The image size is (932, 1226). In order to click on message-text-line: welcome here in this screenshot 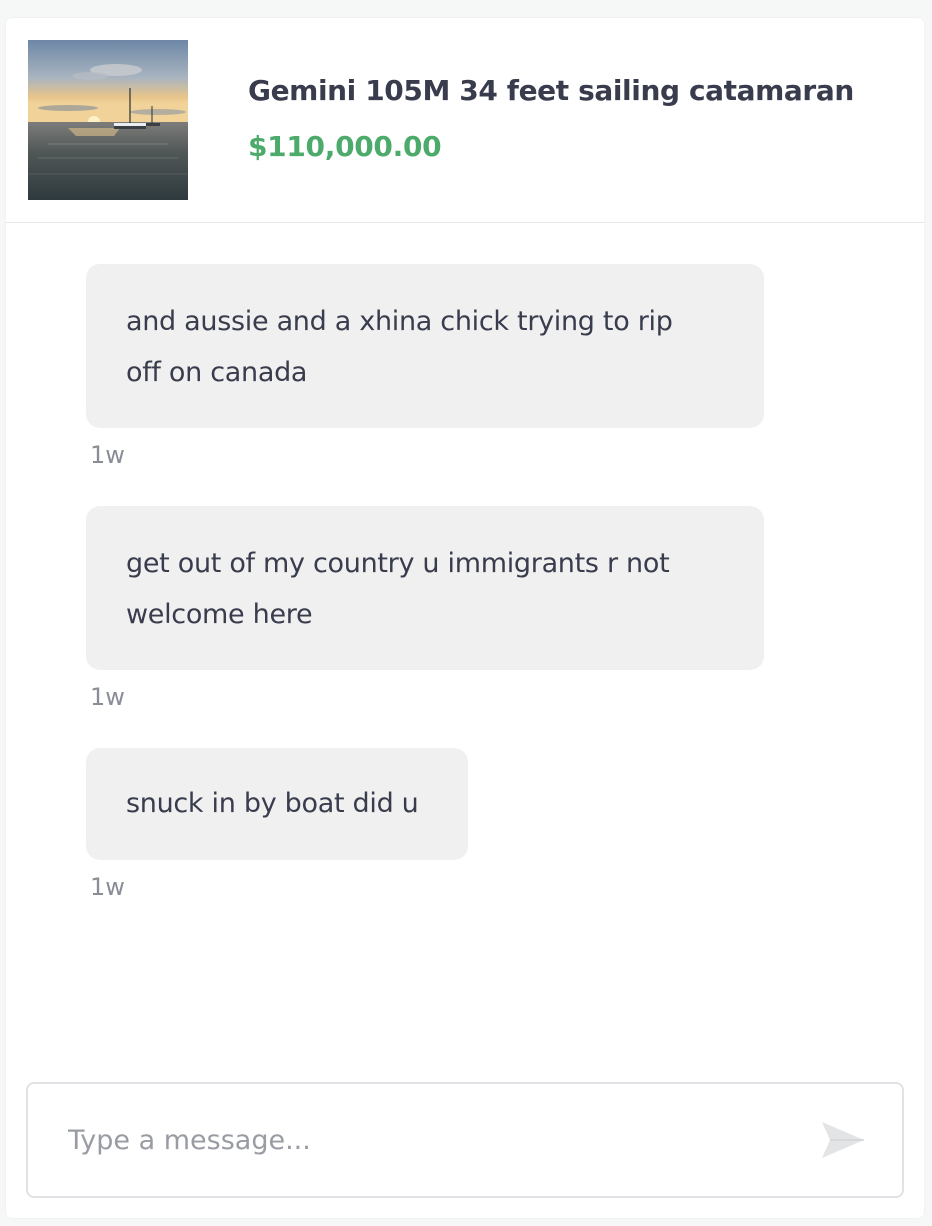, I will do `click(219, 614)`.